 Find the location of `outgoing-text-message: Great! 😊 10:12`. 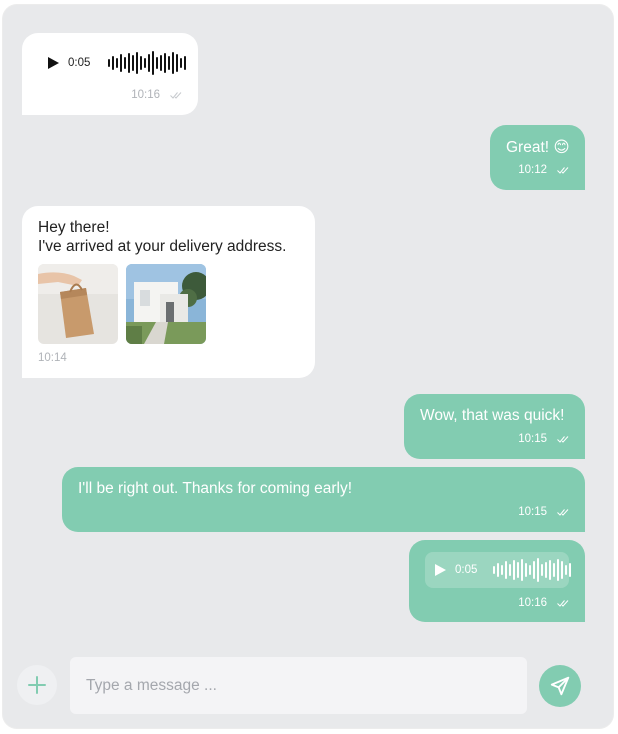

outgoing-text-message: Great! 😊 10:12 is located at coordinates (537, 157).